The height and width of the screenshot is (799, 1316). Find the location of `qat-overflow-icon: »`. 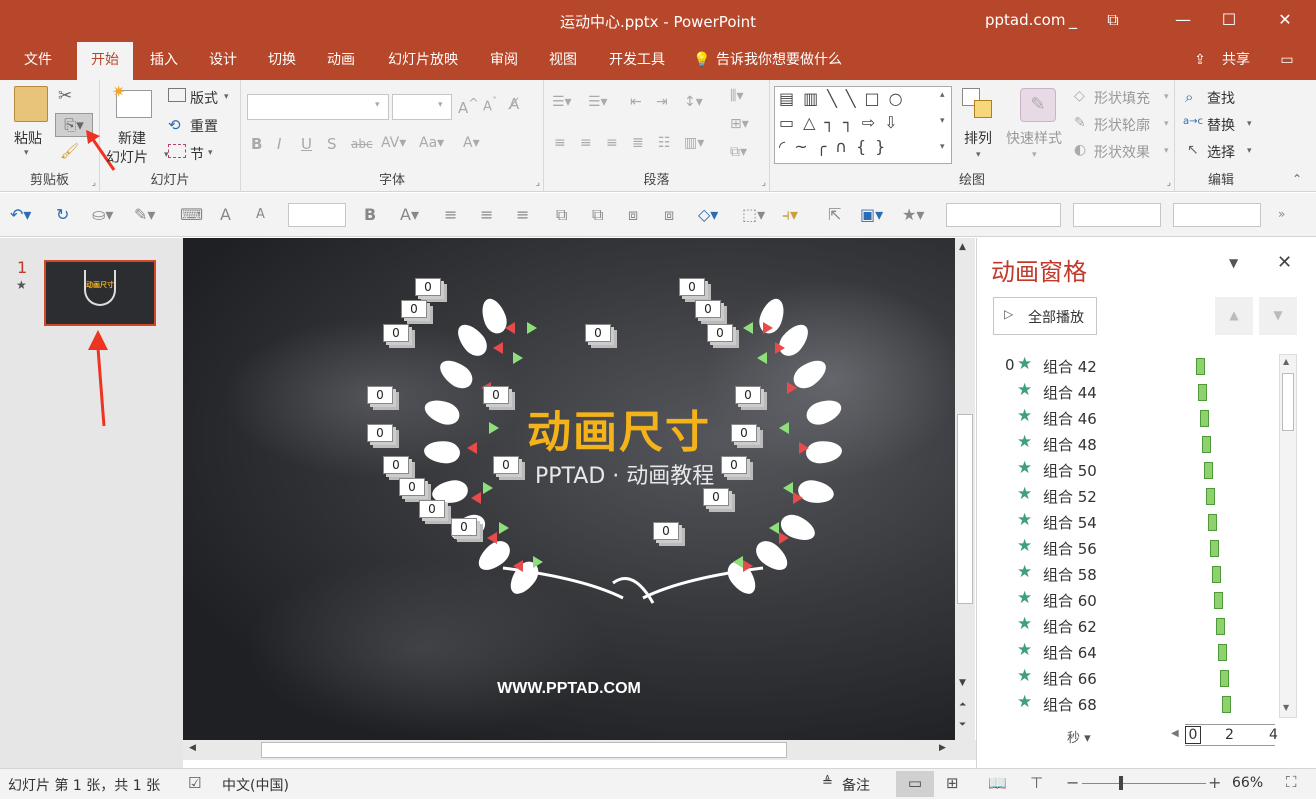

qat-overflow-icon: » is located at coordinates (1281, 214).